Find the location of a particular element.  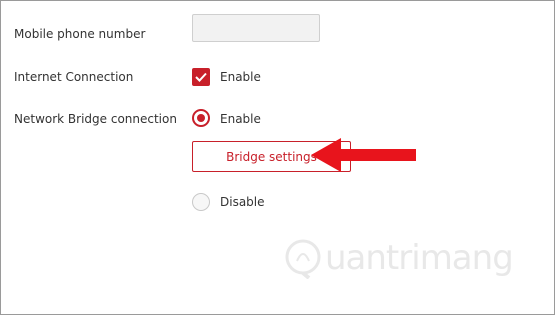

checkmark-icon is located at coordinates (201, 77).